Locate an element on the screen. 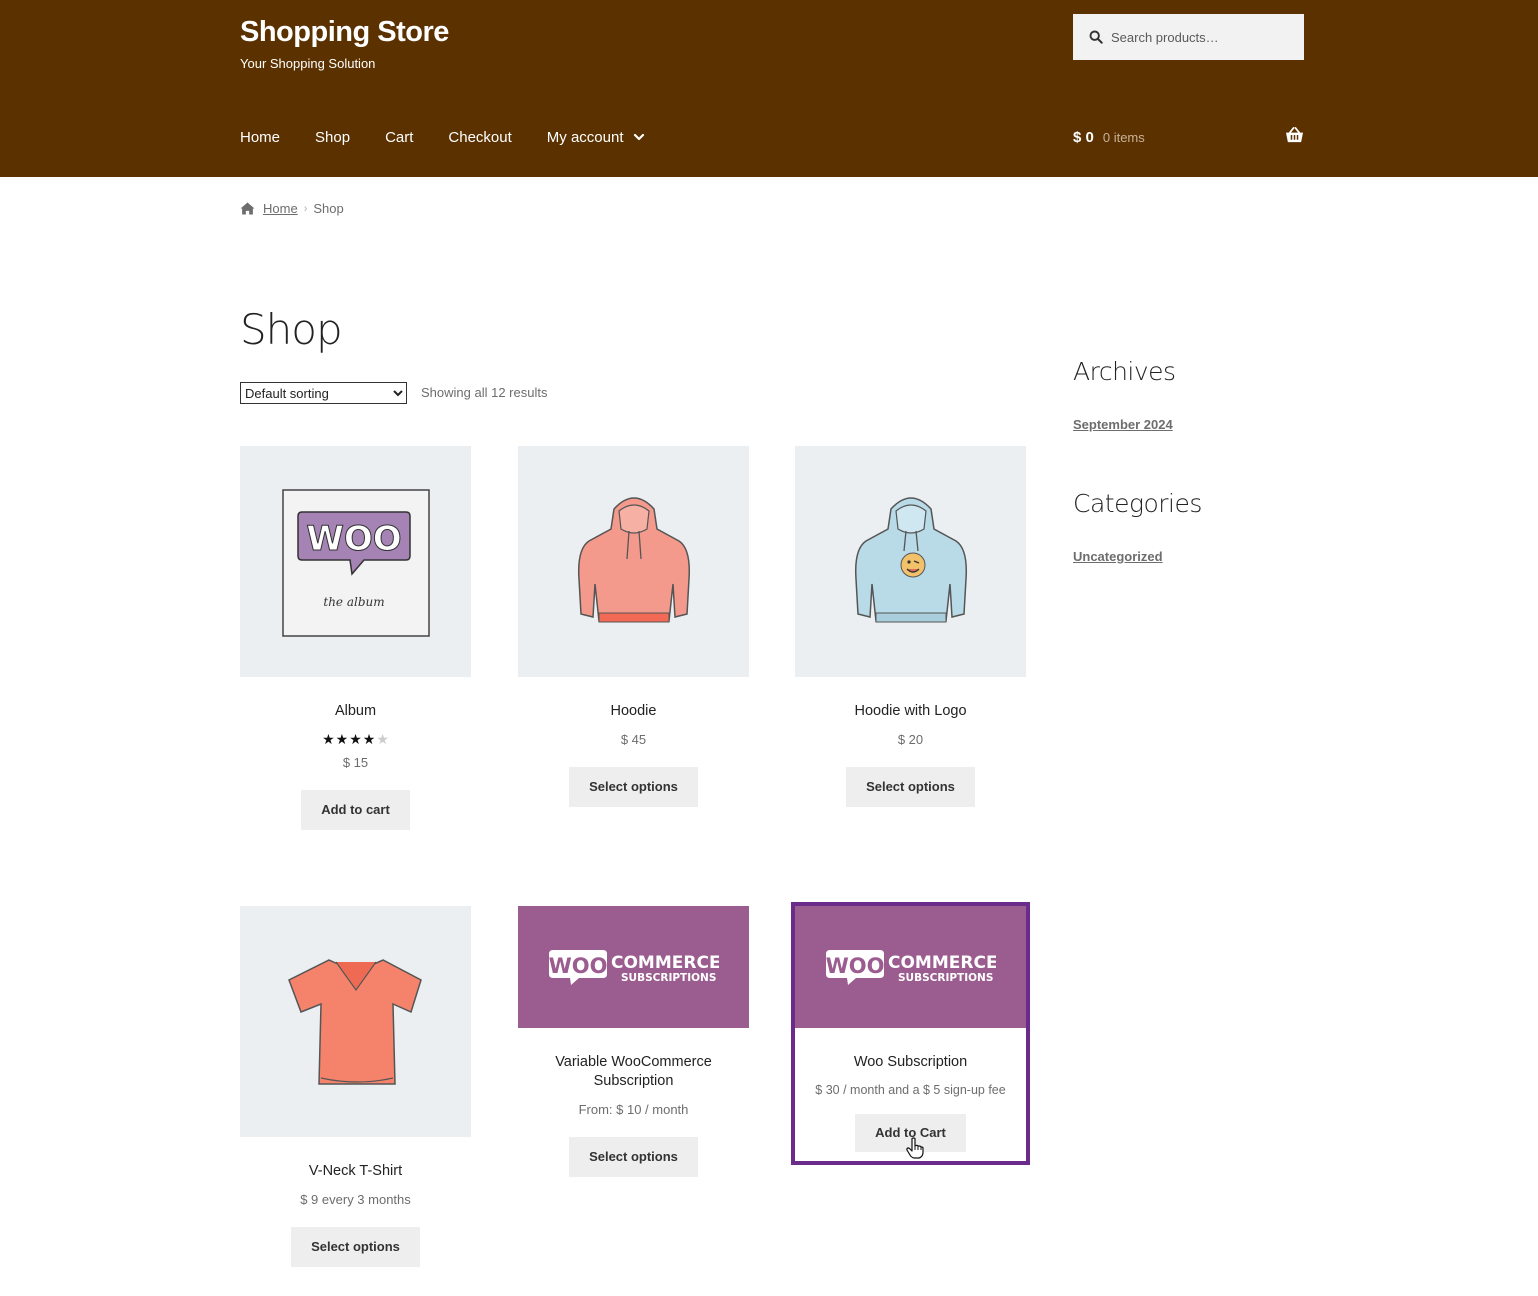 This screenshot has width=1538, height=1296. hoodie-pink-image is located at coordinates (633, 560).